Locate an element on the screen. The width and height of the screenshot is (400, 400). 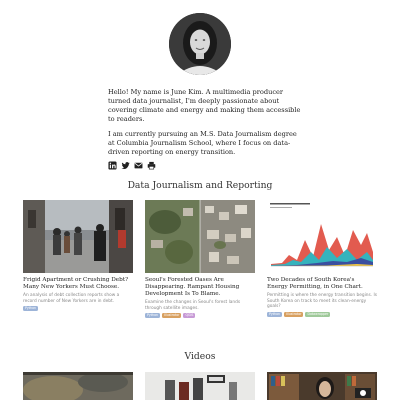
print-icon is located at coordinates (151, 165).